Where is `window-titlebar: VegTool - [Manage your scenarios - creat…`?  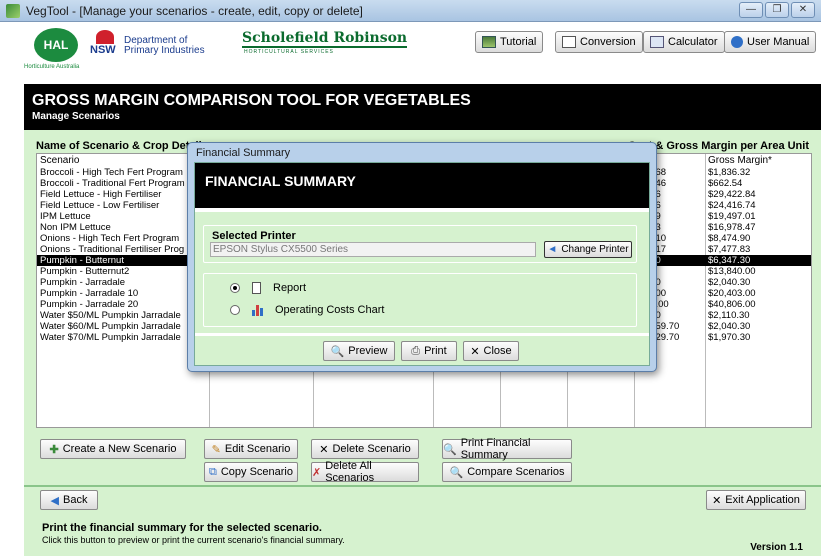
window-titlebar: VegTool - [Manage your scenarios - creat… is located at coordinates (410, 11).